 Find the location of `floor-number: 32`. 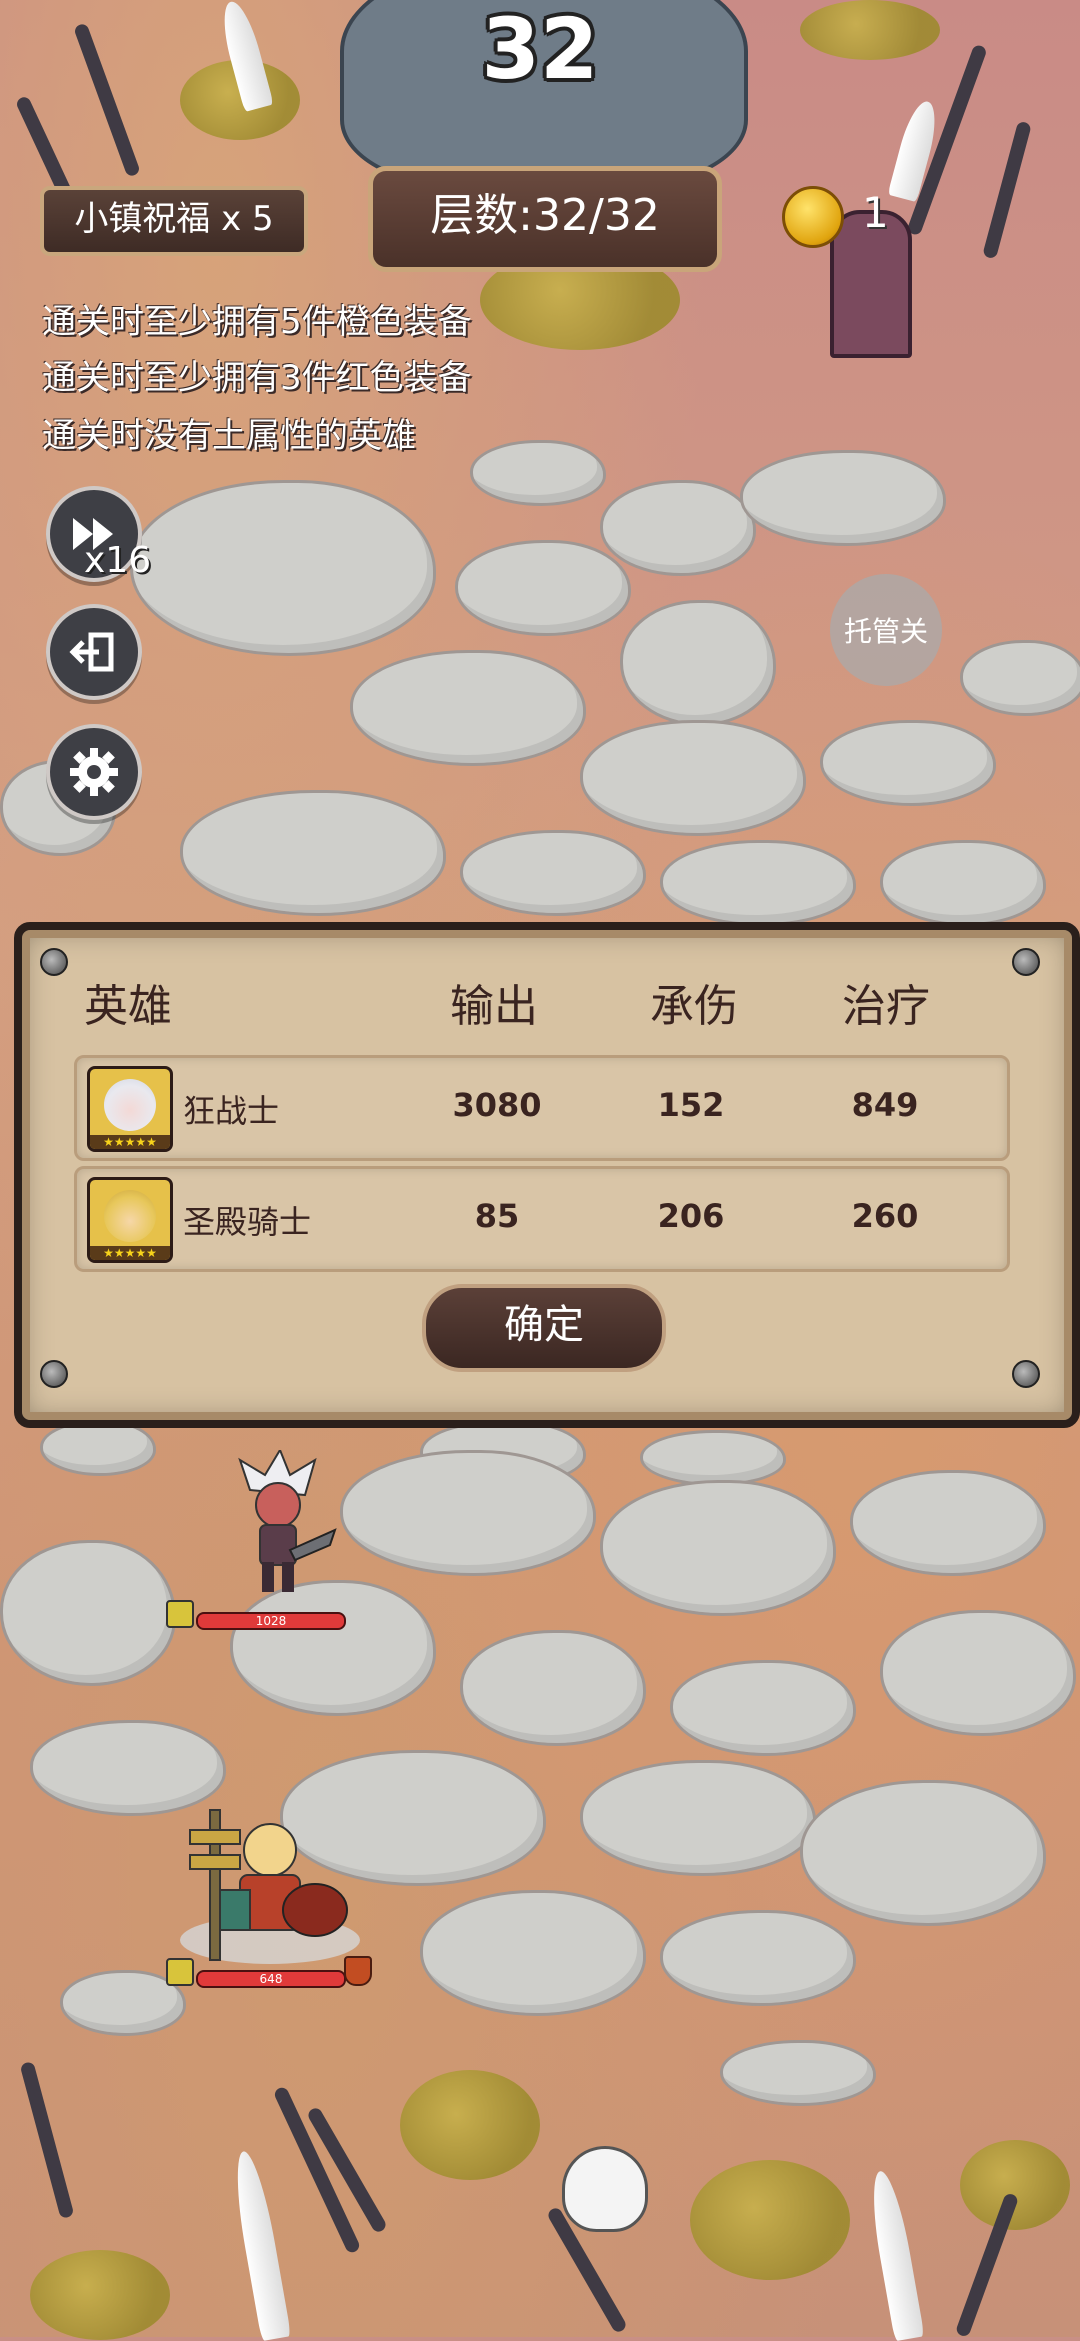

floor-number: 32 is located at coordinates (540, 49).